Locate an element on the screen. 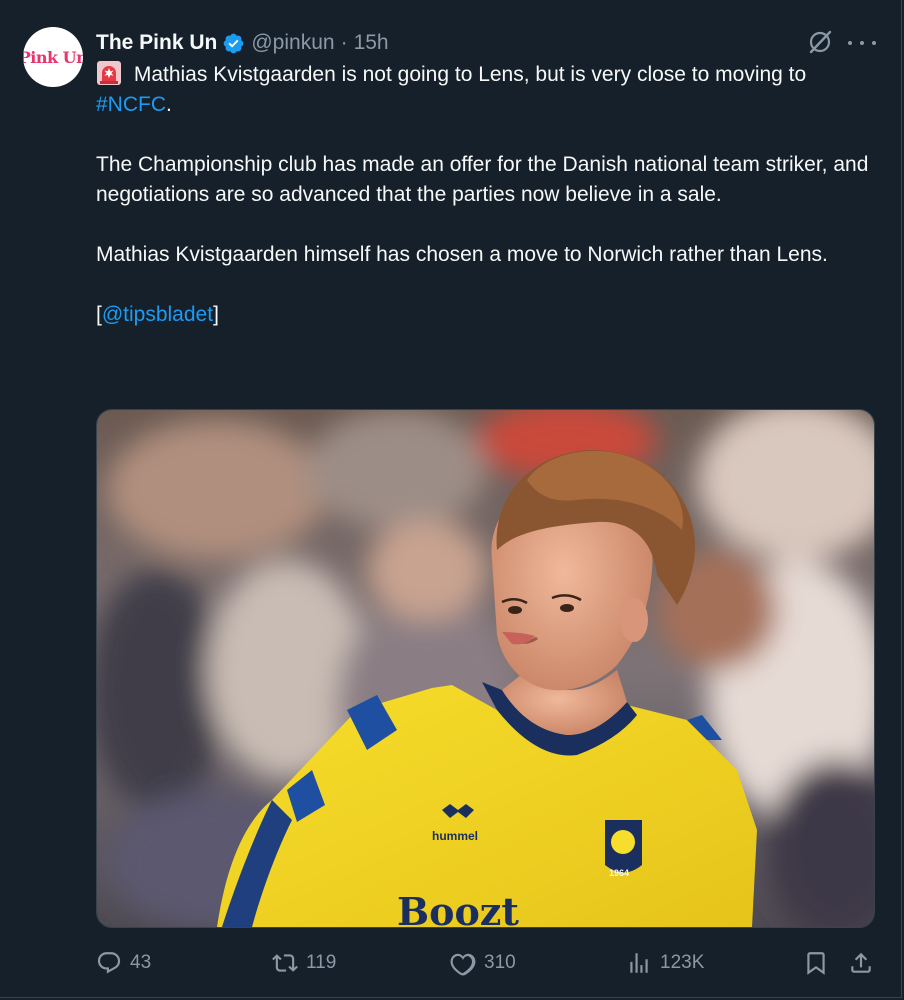 This screenshot has height=1000, width=904. verified-badge-icon is located at coordinates (234, 43).